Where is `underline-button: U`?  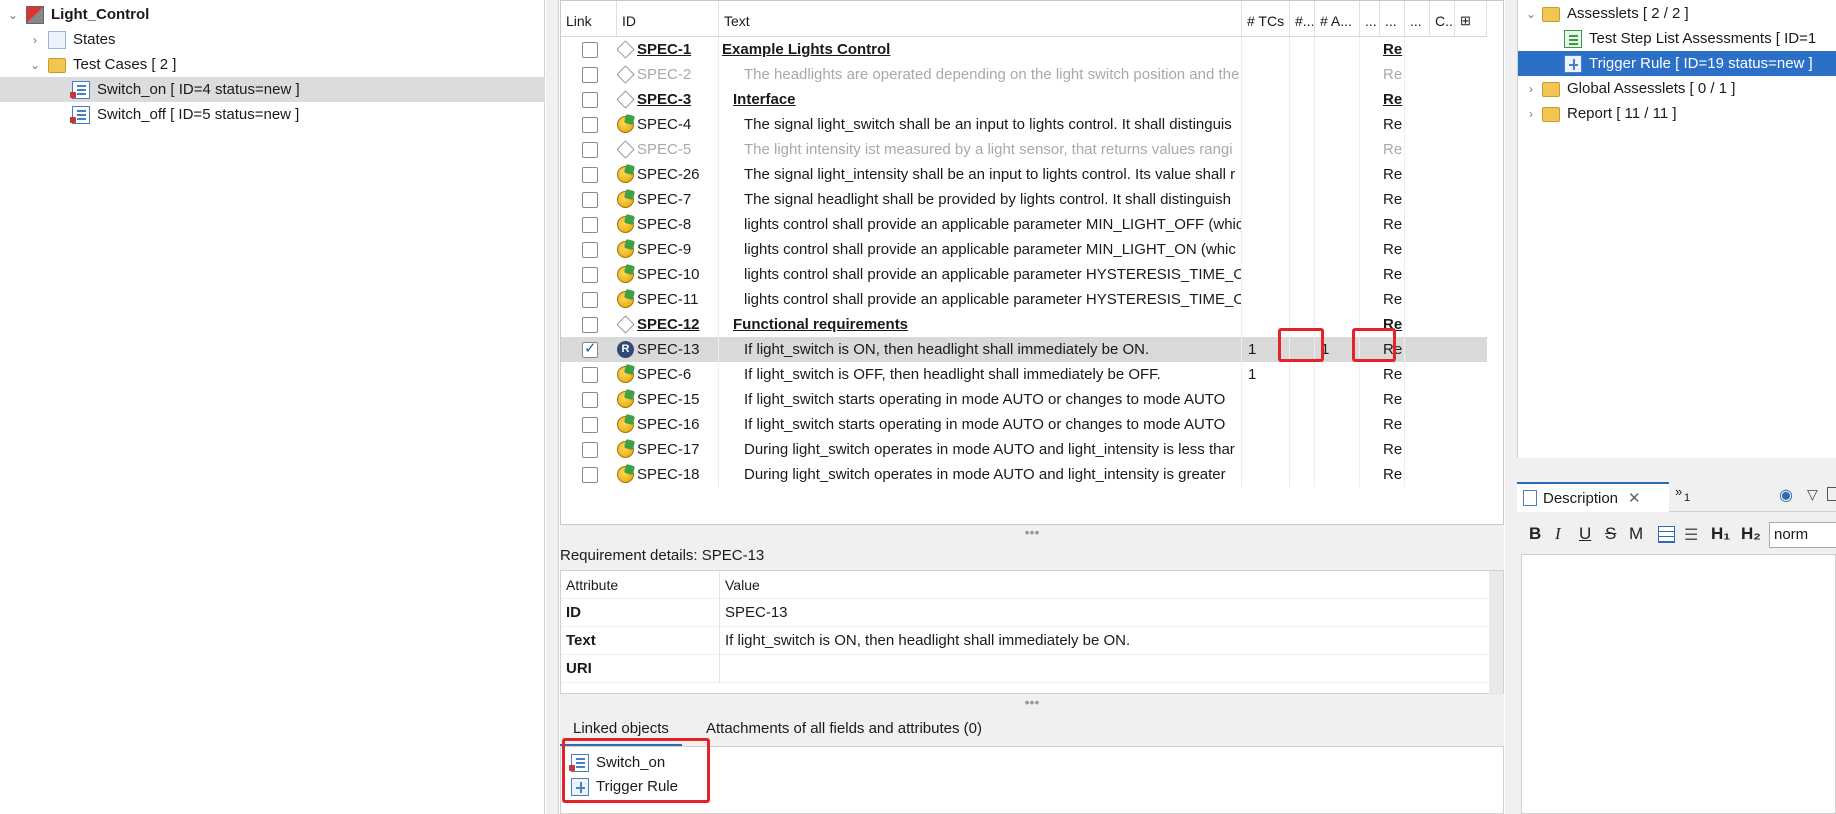
underline-button: U is located at coordinates (1585, 534).